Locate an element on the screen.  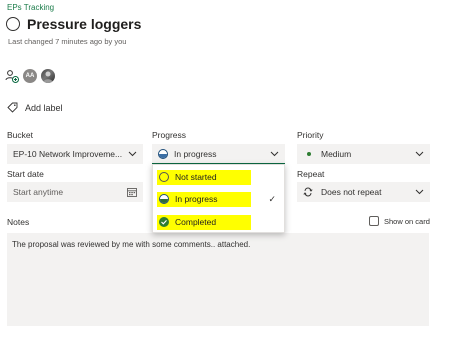
priority-label: Priority is located at coordinates (310, 135).